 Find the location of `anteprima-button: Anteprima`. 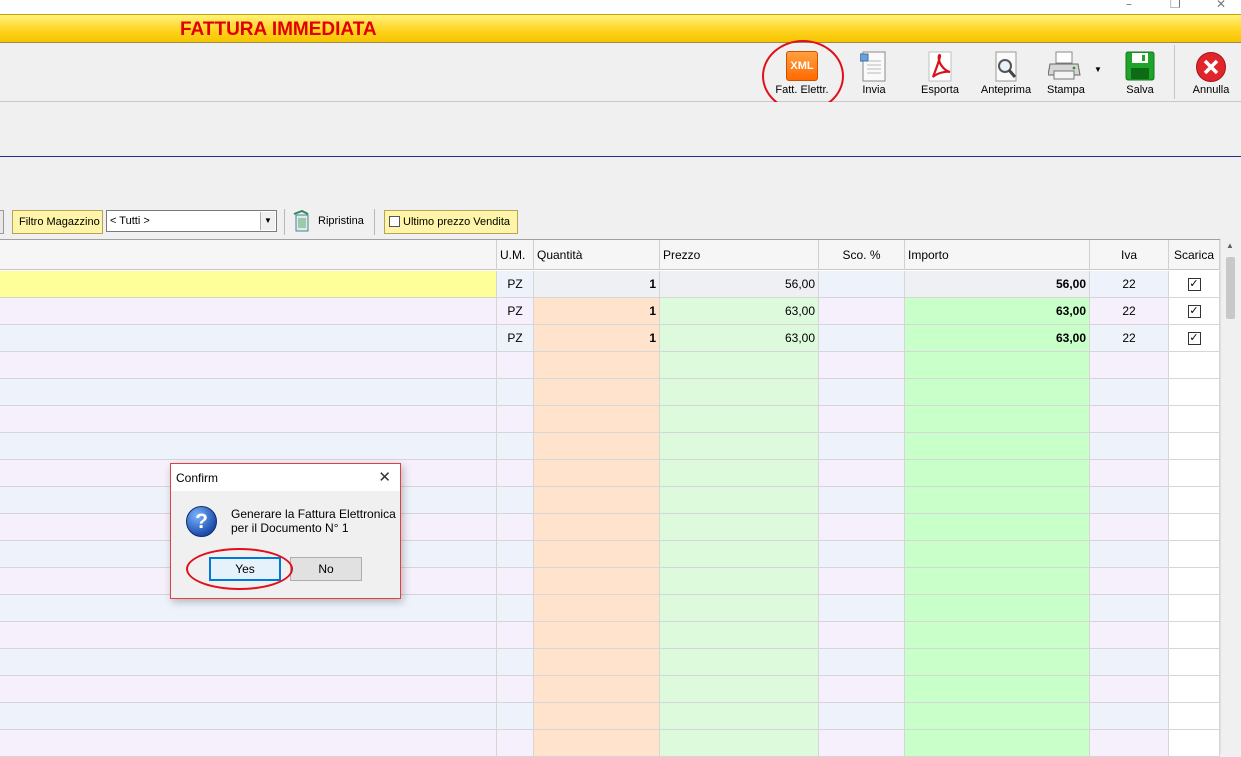

anteprima-button: Anteprima is located at coordinates (1006, 75).